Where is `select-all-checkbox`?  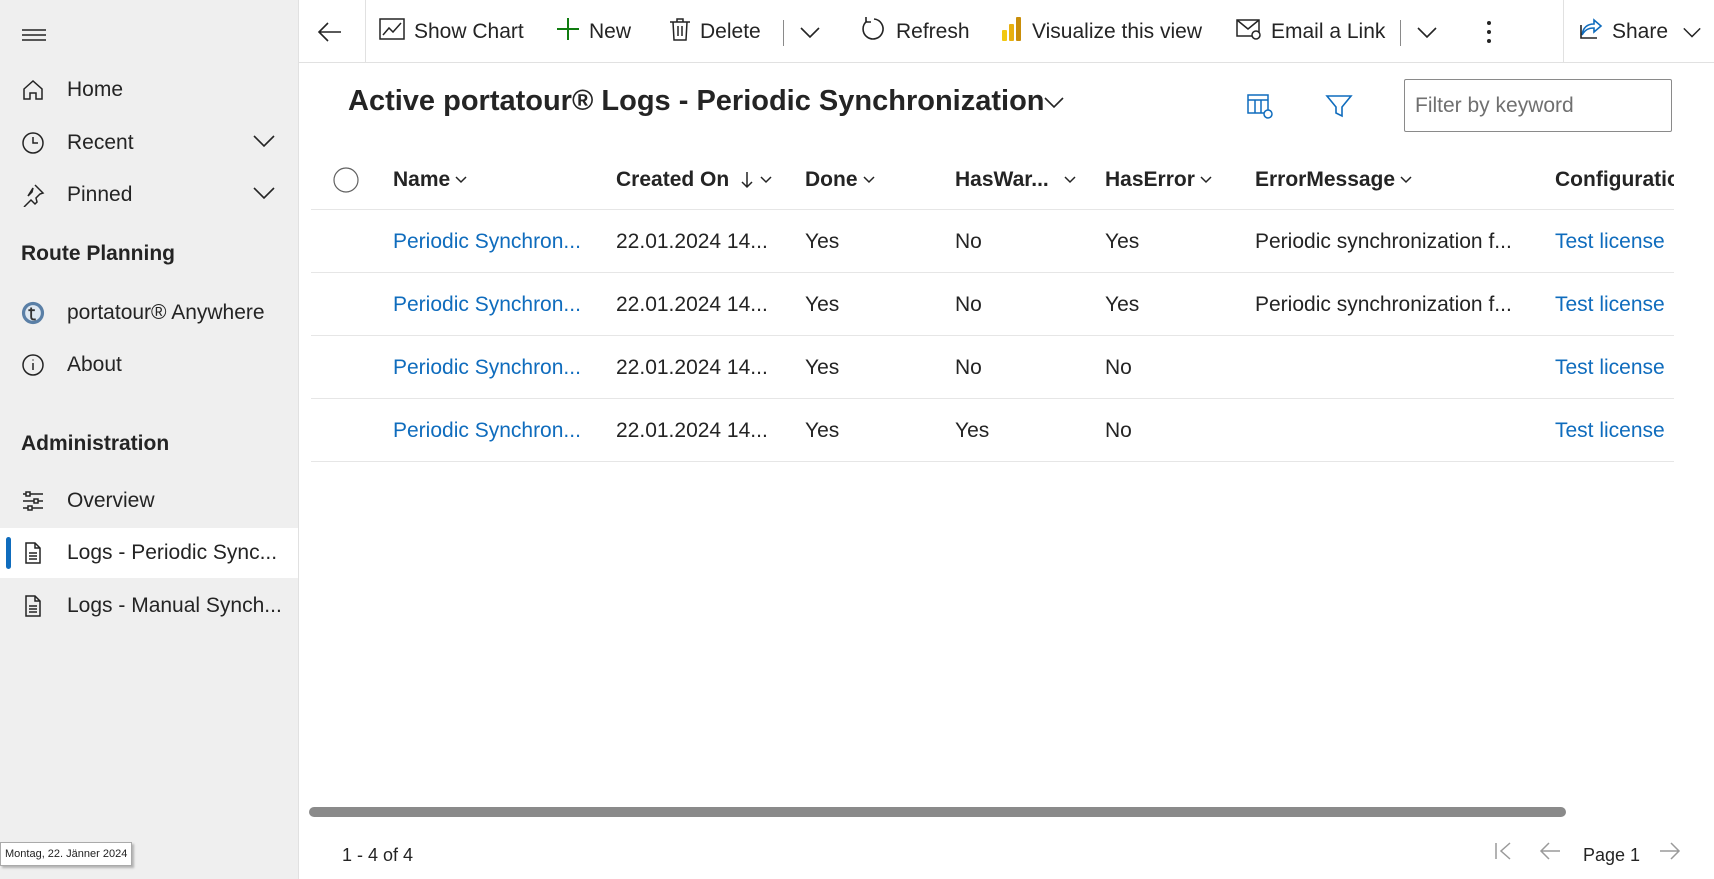 select-all-checkbox is located at coordinates (344, 180).